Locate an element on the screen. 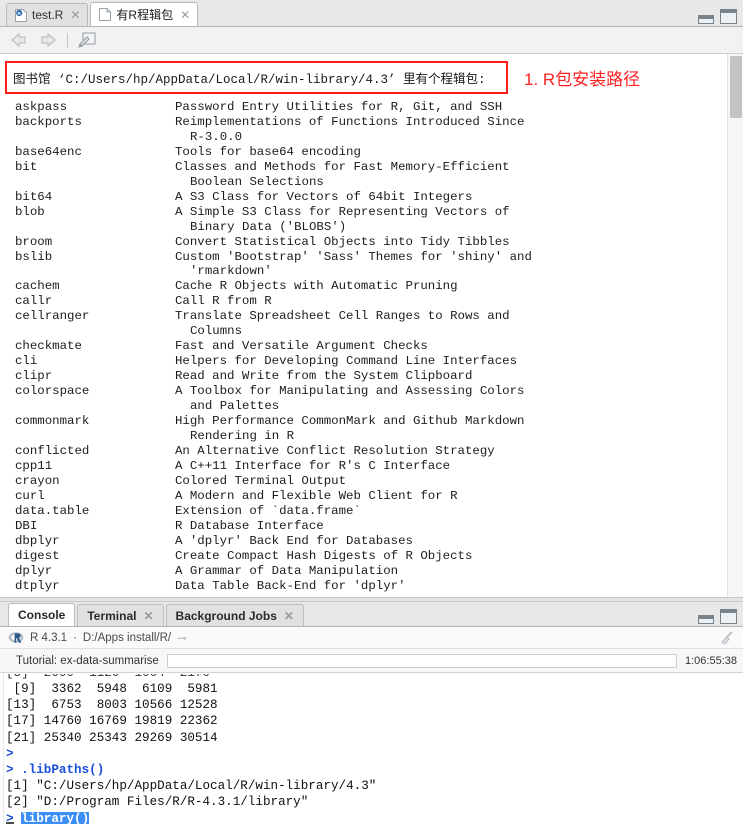 The image size is (743, 826). package-row: data.table Extension of `data.frame` is located at coordinates (363, 511).